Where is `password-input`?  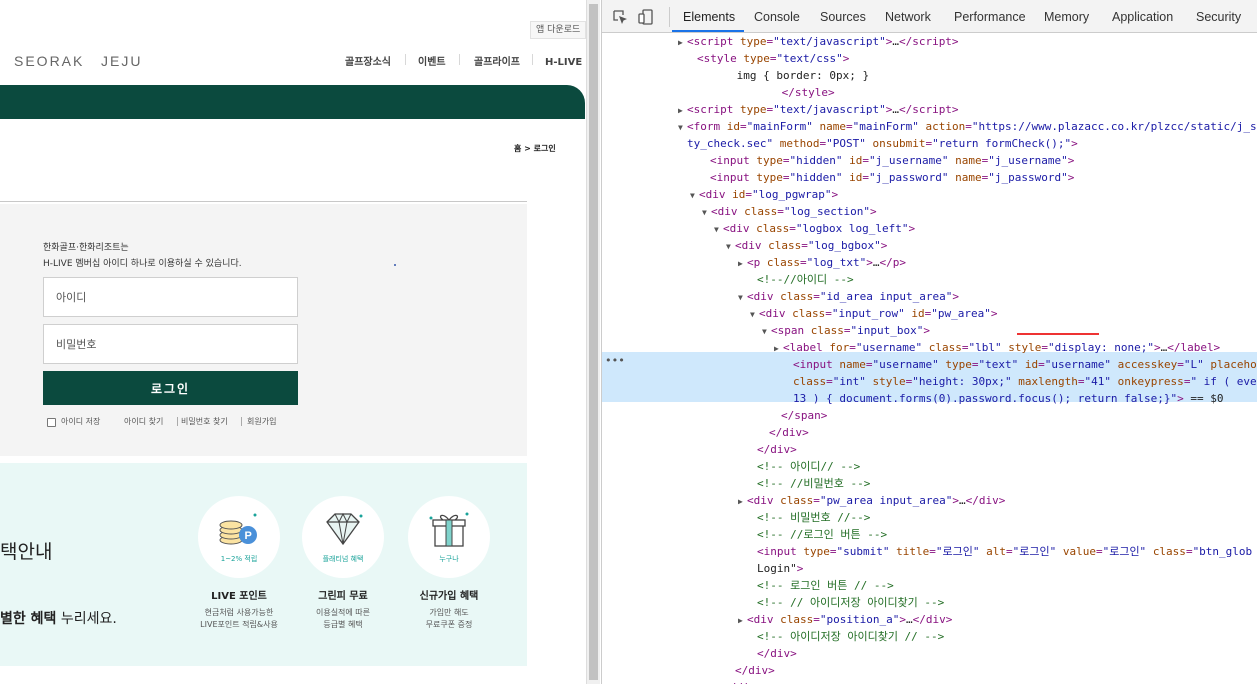 password-input is located at coordinates (170, 344).